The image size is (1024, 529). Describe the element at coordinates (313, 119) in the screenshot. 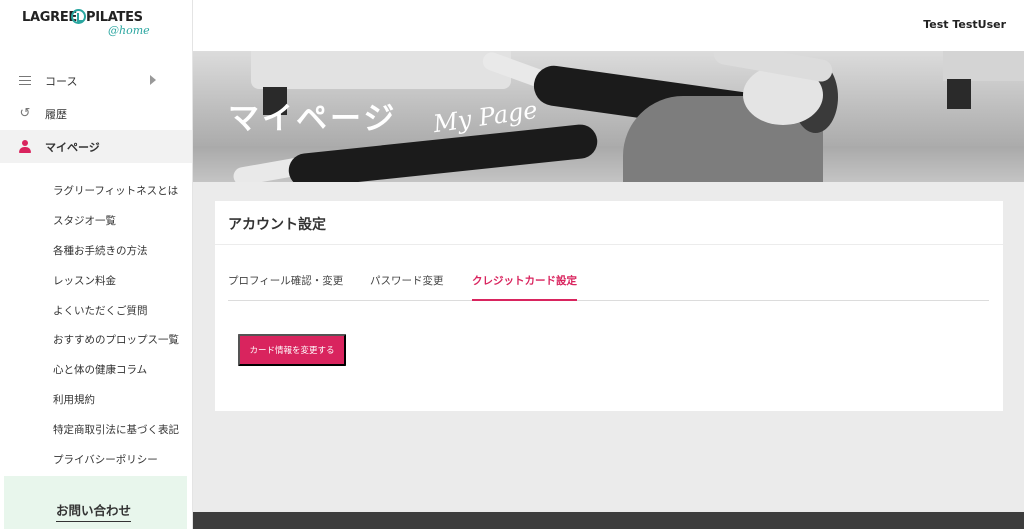

I see `page-title: マイページ` at that location.